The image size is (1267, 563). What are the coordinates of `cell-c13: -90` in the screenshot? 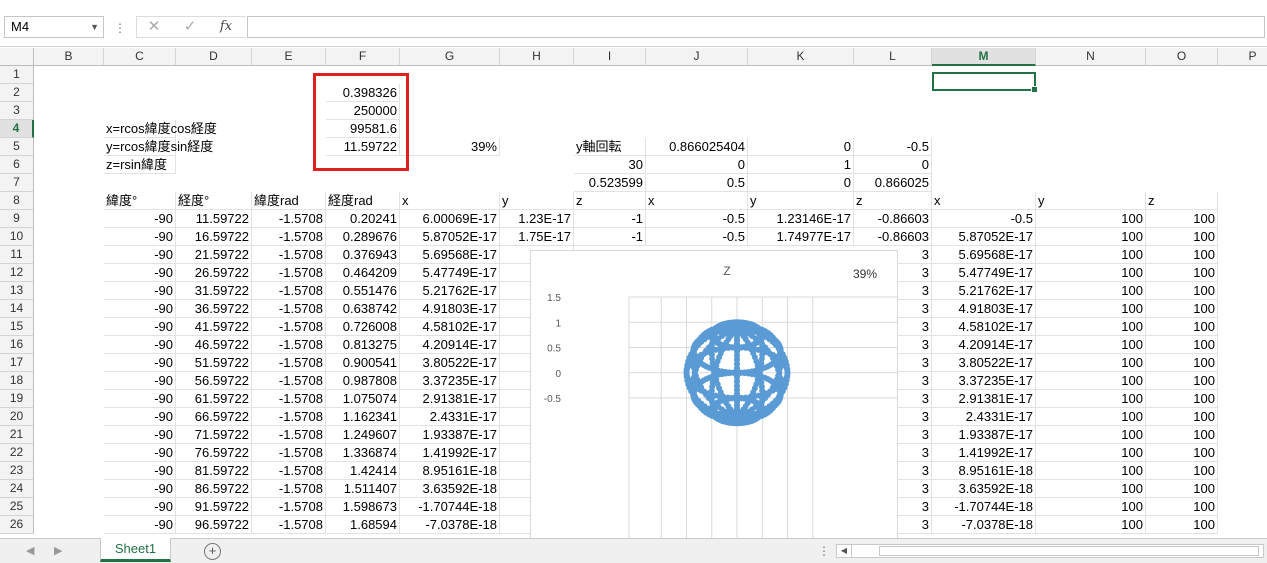 It's located at (140, 291).